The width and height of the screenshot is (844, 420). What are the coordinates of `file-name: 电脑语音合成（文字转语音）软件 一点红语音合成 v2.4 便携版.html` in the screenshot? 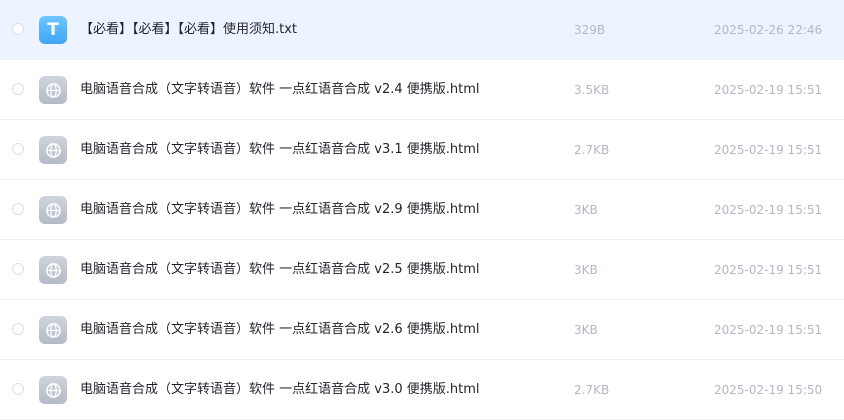 It's located at (280, 90).